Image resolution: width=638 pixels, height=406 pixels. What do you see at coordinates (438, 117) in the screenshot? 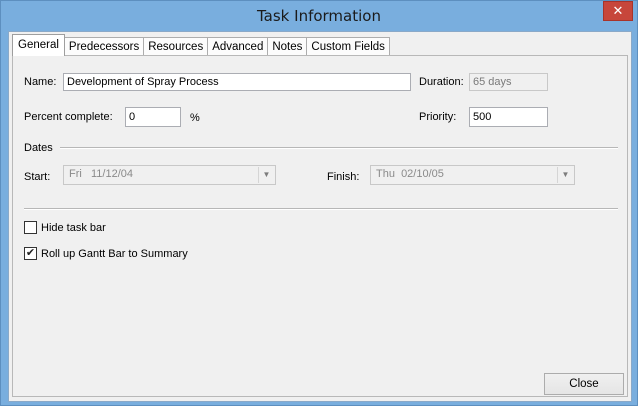
I see `priority-label: Priority:` at bounding box center [438, 117].